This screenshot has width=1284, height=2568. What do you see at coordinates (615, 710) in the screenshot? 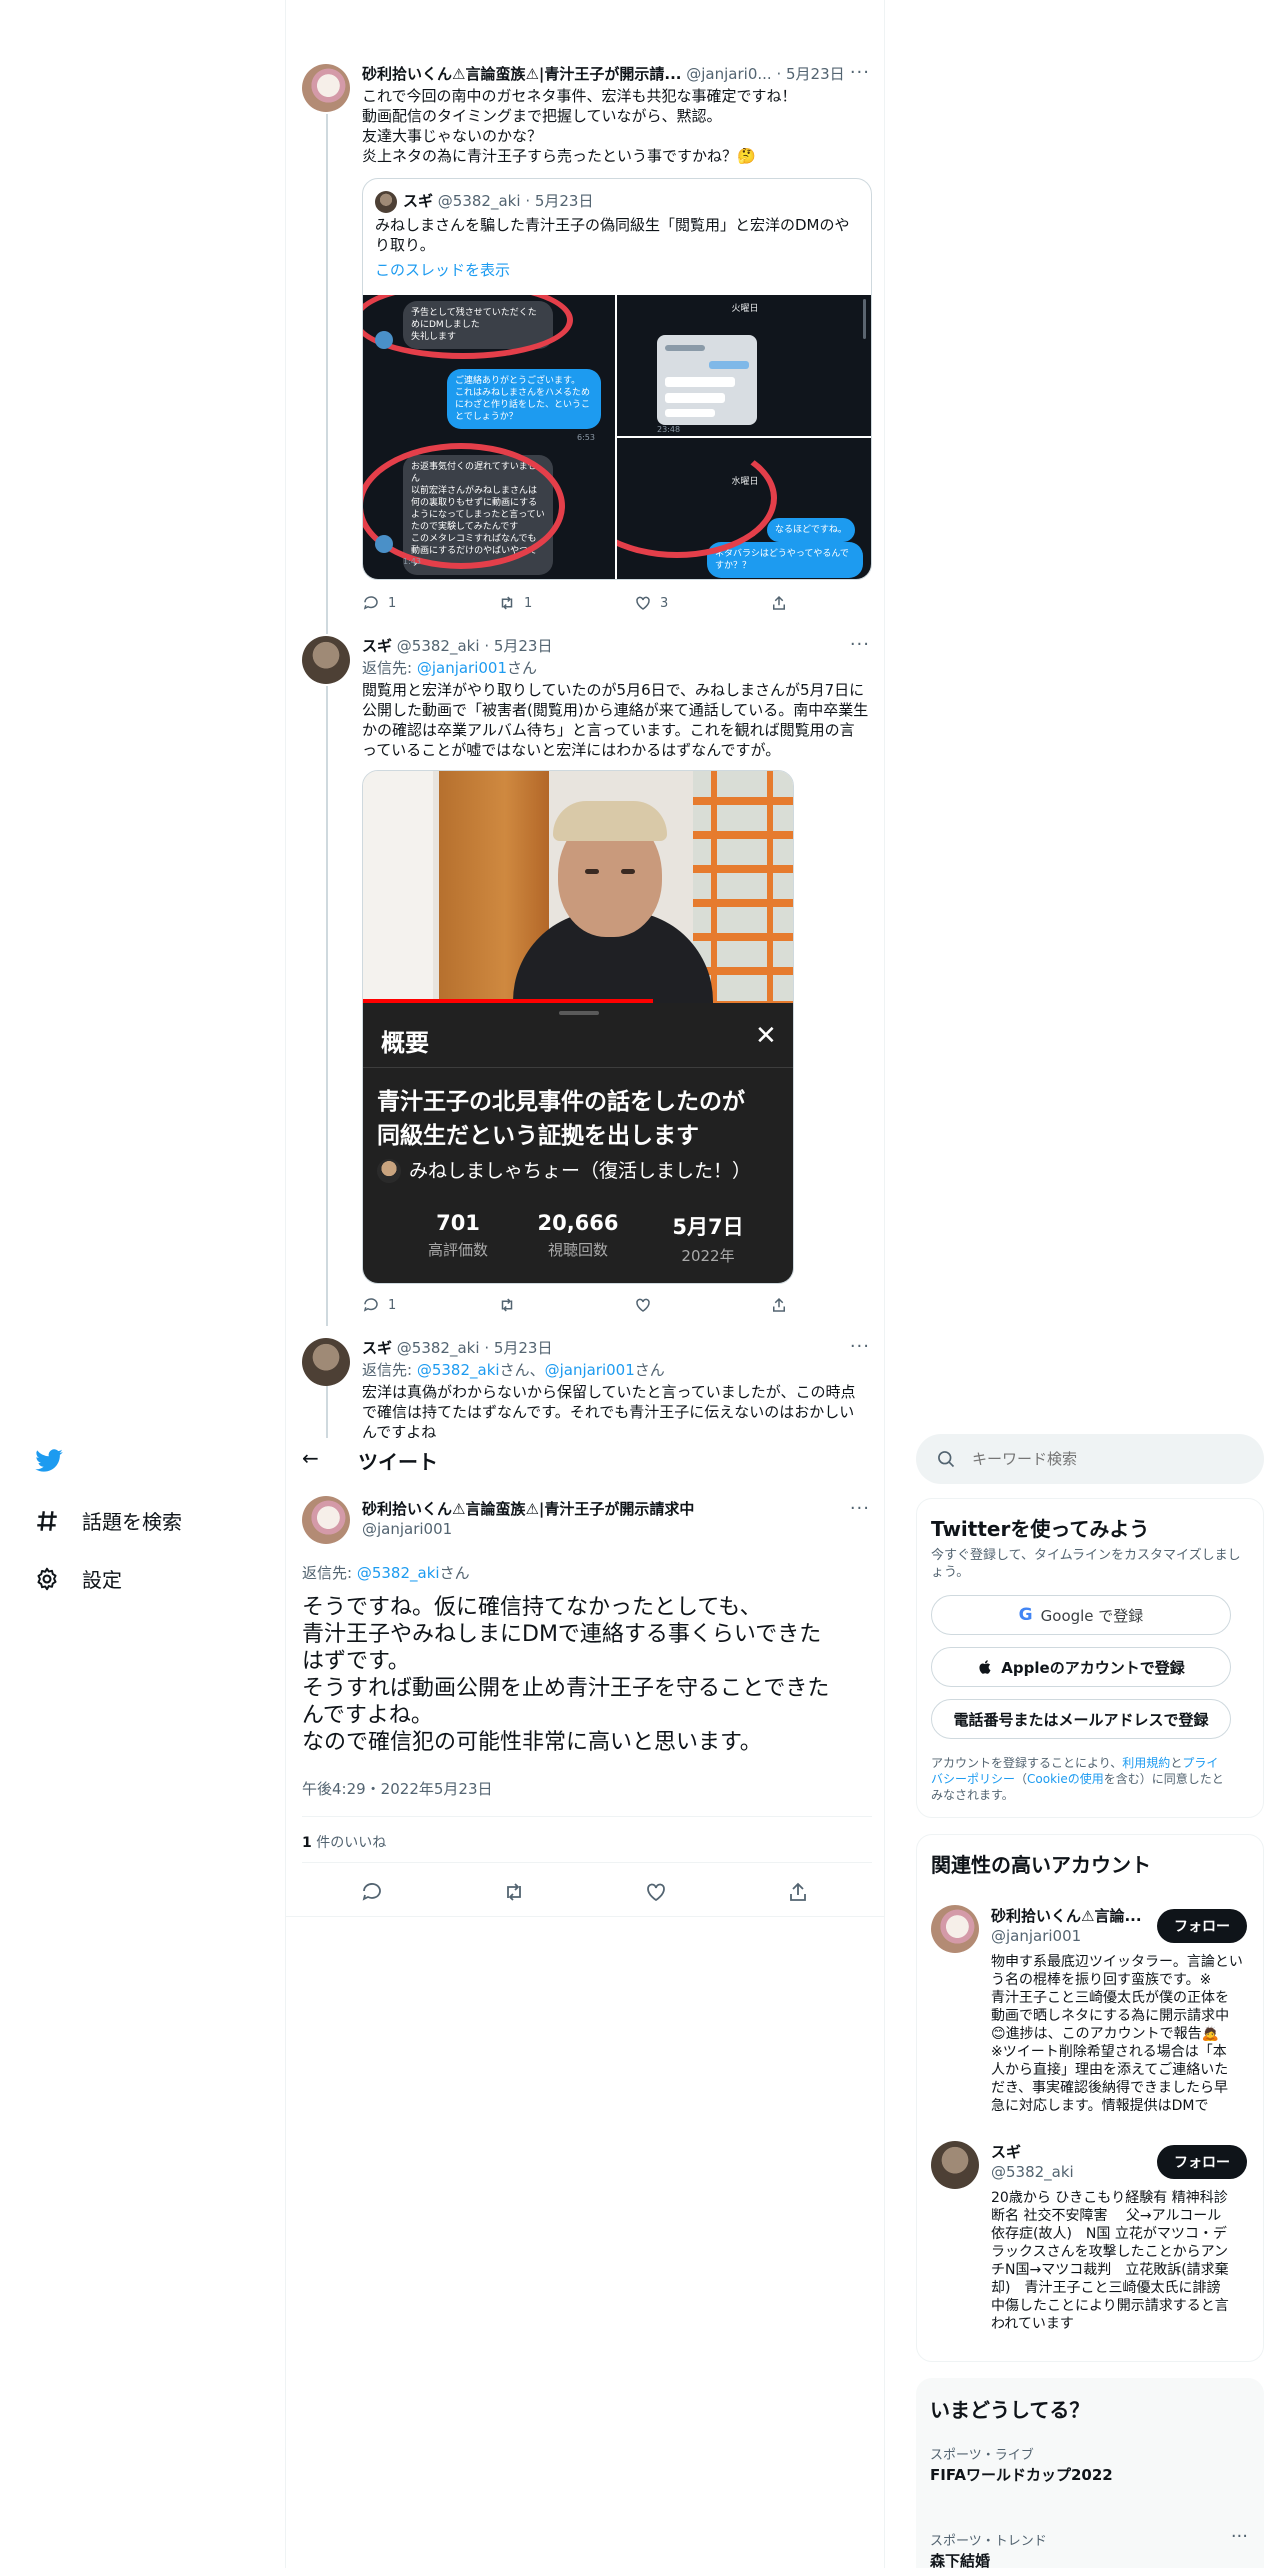
I see `tweet-line: 公開した動画で「被害者(閲覧用)から連絡が来て通話している。南中卒業生` at bounding box center [615, 710].